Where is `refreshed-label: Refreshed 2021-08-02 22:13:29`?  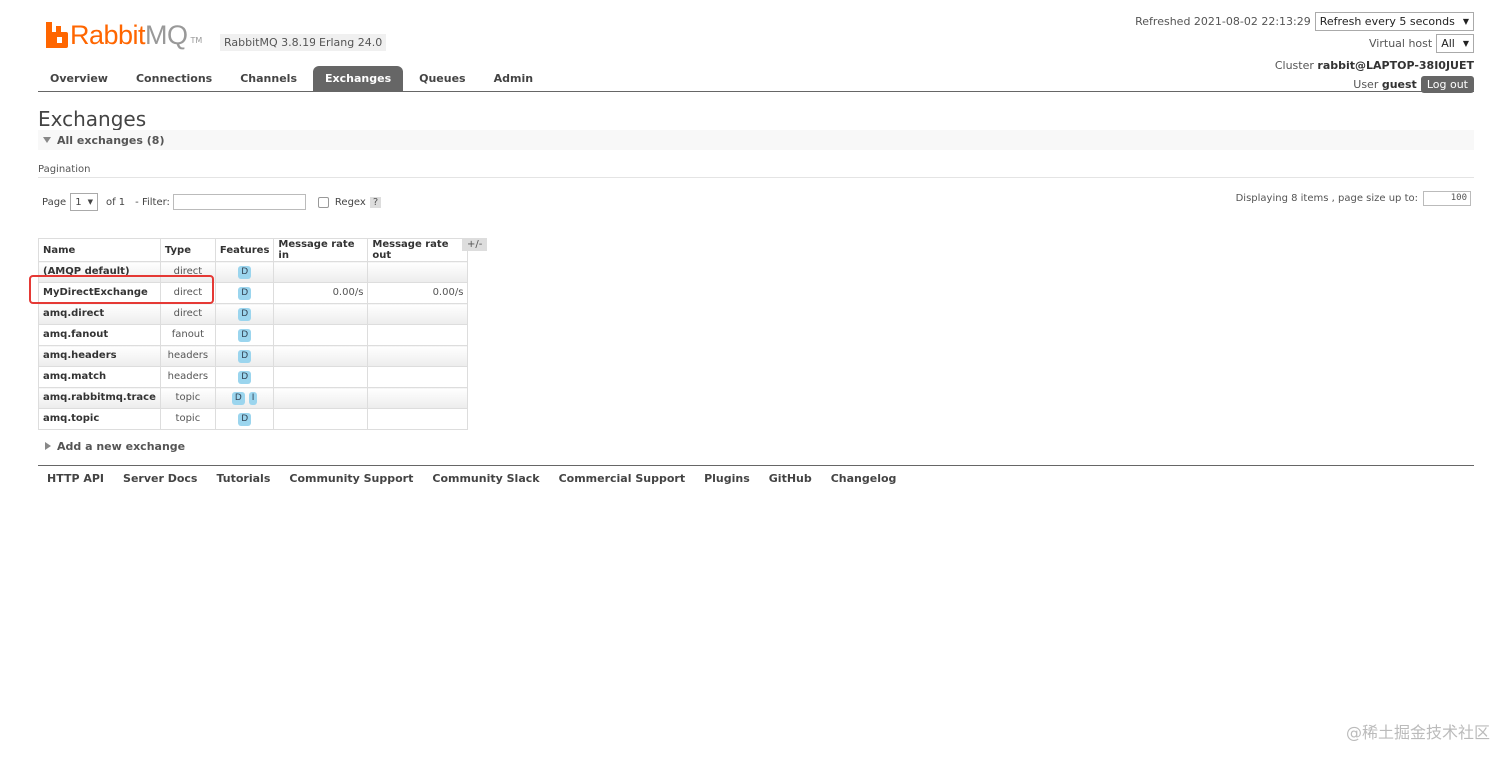 refreshed-label: Refreshed 2021-08-02 22:13:29 is located at coordinates (1223, 21).